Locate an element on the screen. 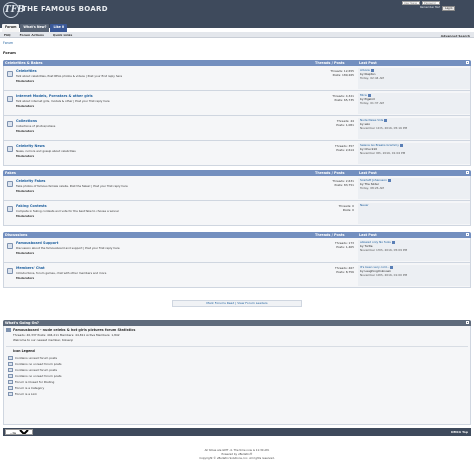 This screenshot has width=474, height=474. legend-label: Forum is a Link is located at coordinates (26, 394).